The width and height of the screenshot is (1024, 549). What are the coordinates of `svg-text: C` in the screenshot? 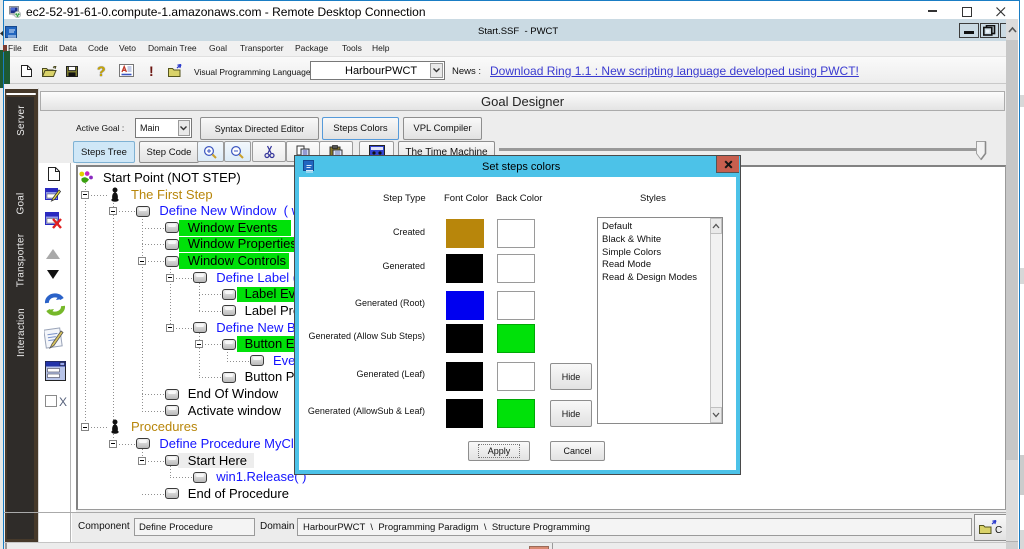 It's located at (998, 530).